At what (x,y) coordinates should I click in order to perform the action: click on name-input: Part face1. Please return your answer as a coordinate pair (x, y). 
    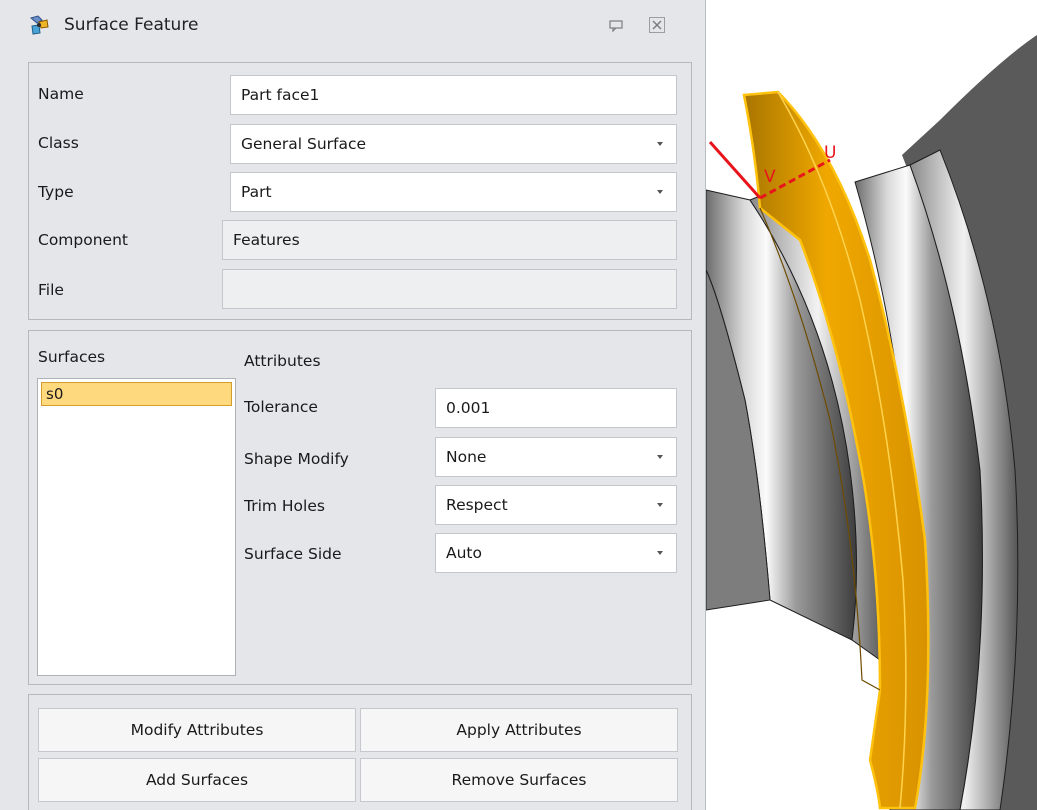
    Looking at the image, I should click on (453, 95).